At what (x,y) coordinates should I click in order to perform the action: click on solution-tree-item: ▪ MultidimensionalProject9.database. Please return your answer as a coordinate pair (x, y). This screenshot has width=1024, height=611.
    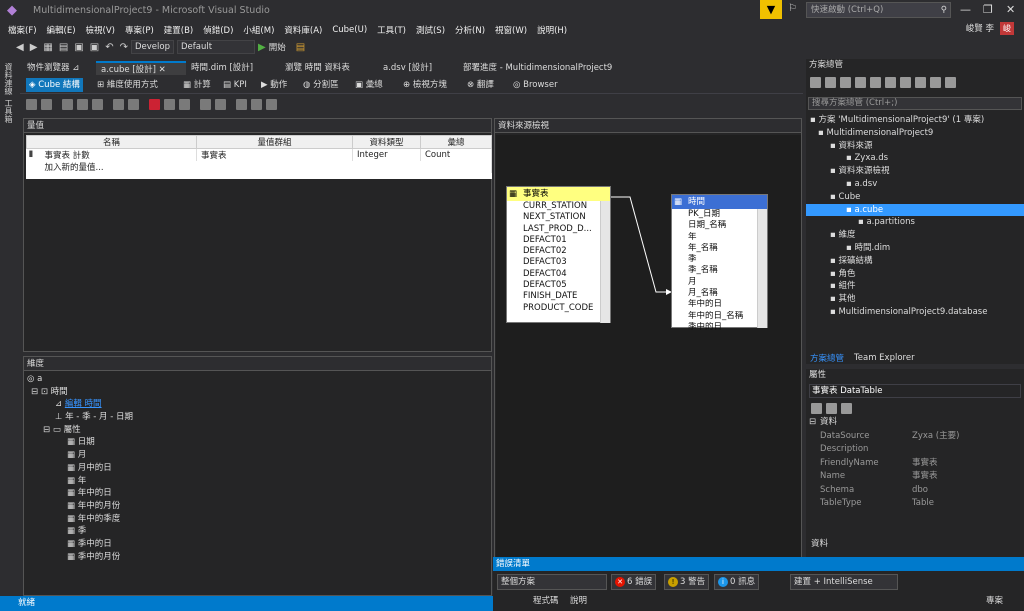
    Looking at the image, I should click on (915, 312).